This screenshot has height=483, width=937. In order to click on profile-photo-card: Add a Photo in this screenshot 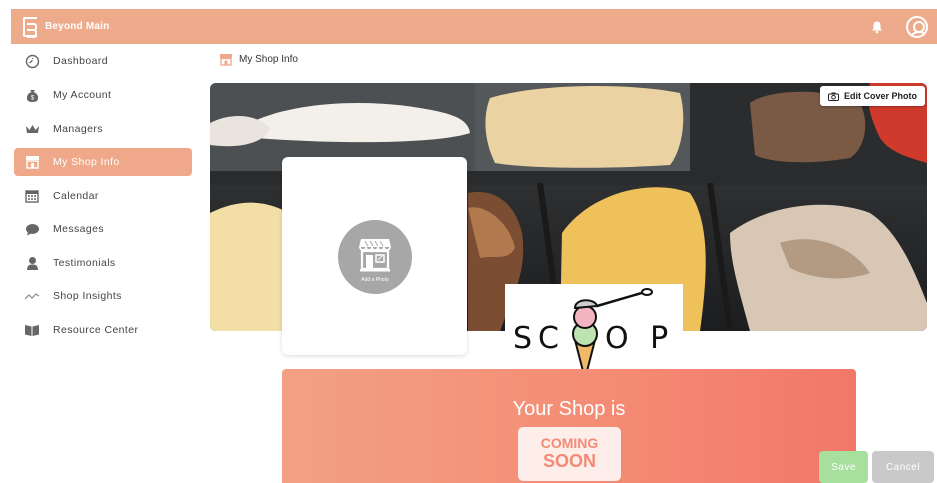, I will do `click(374, 256)`.